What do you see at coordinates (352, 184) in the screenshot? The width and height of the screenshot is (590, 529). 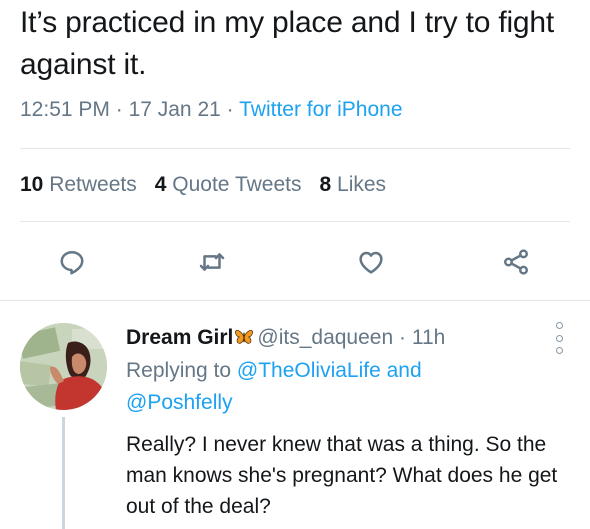 I see `likes-stat: 8 Likes` at bounding box center [352, 184].